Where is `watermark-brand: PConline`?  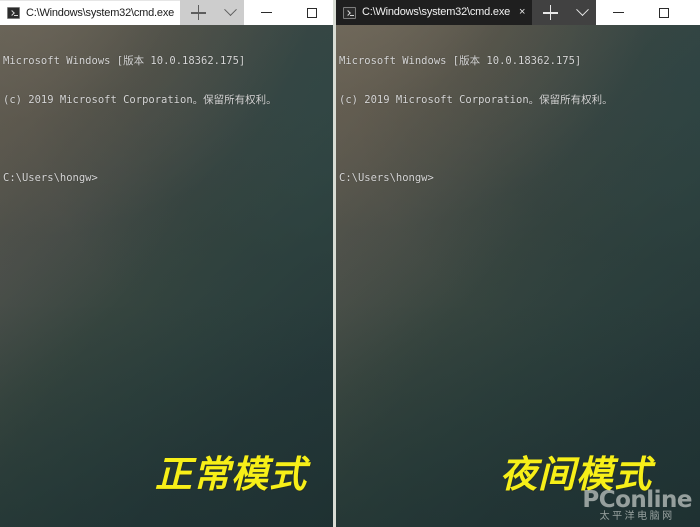
watermark-brand: PConline is located at coordinates (637, 500).